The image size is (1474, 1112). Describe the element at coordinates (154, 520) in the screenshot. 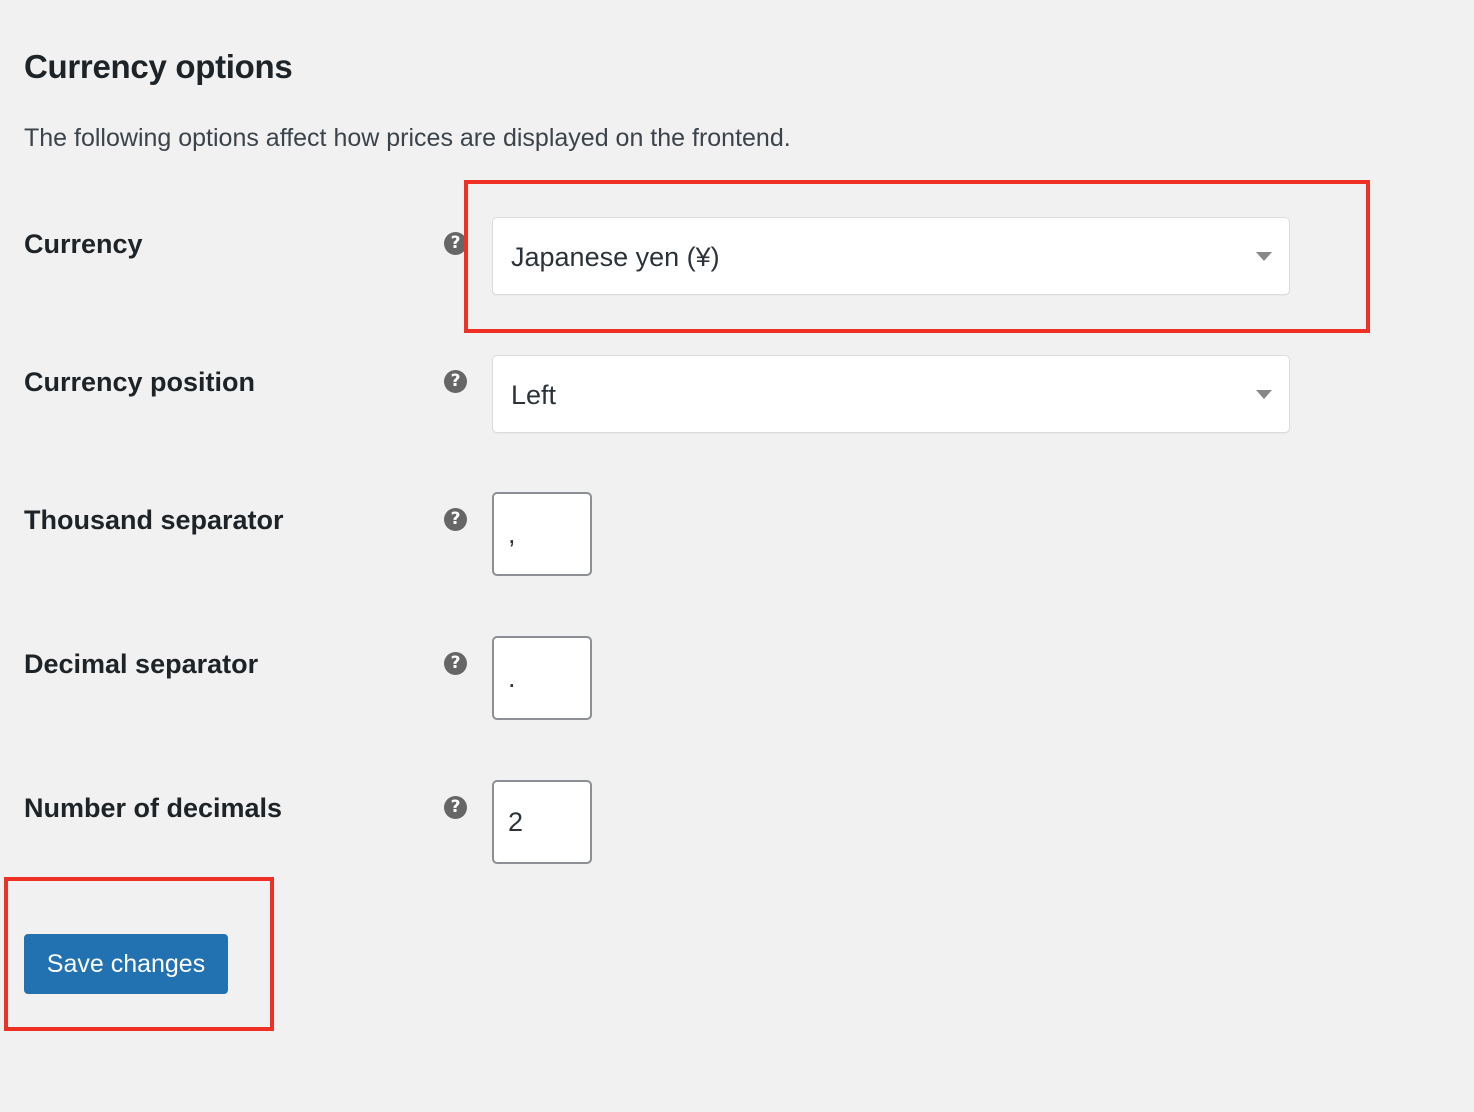

I see `thousand-separator-label: Thousand separator` at that location.